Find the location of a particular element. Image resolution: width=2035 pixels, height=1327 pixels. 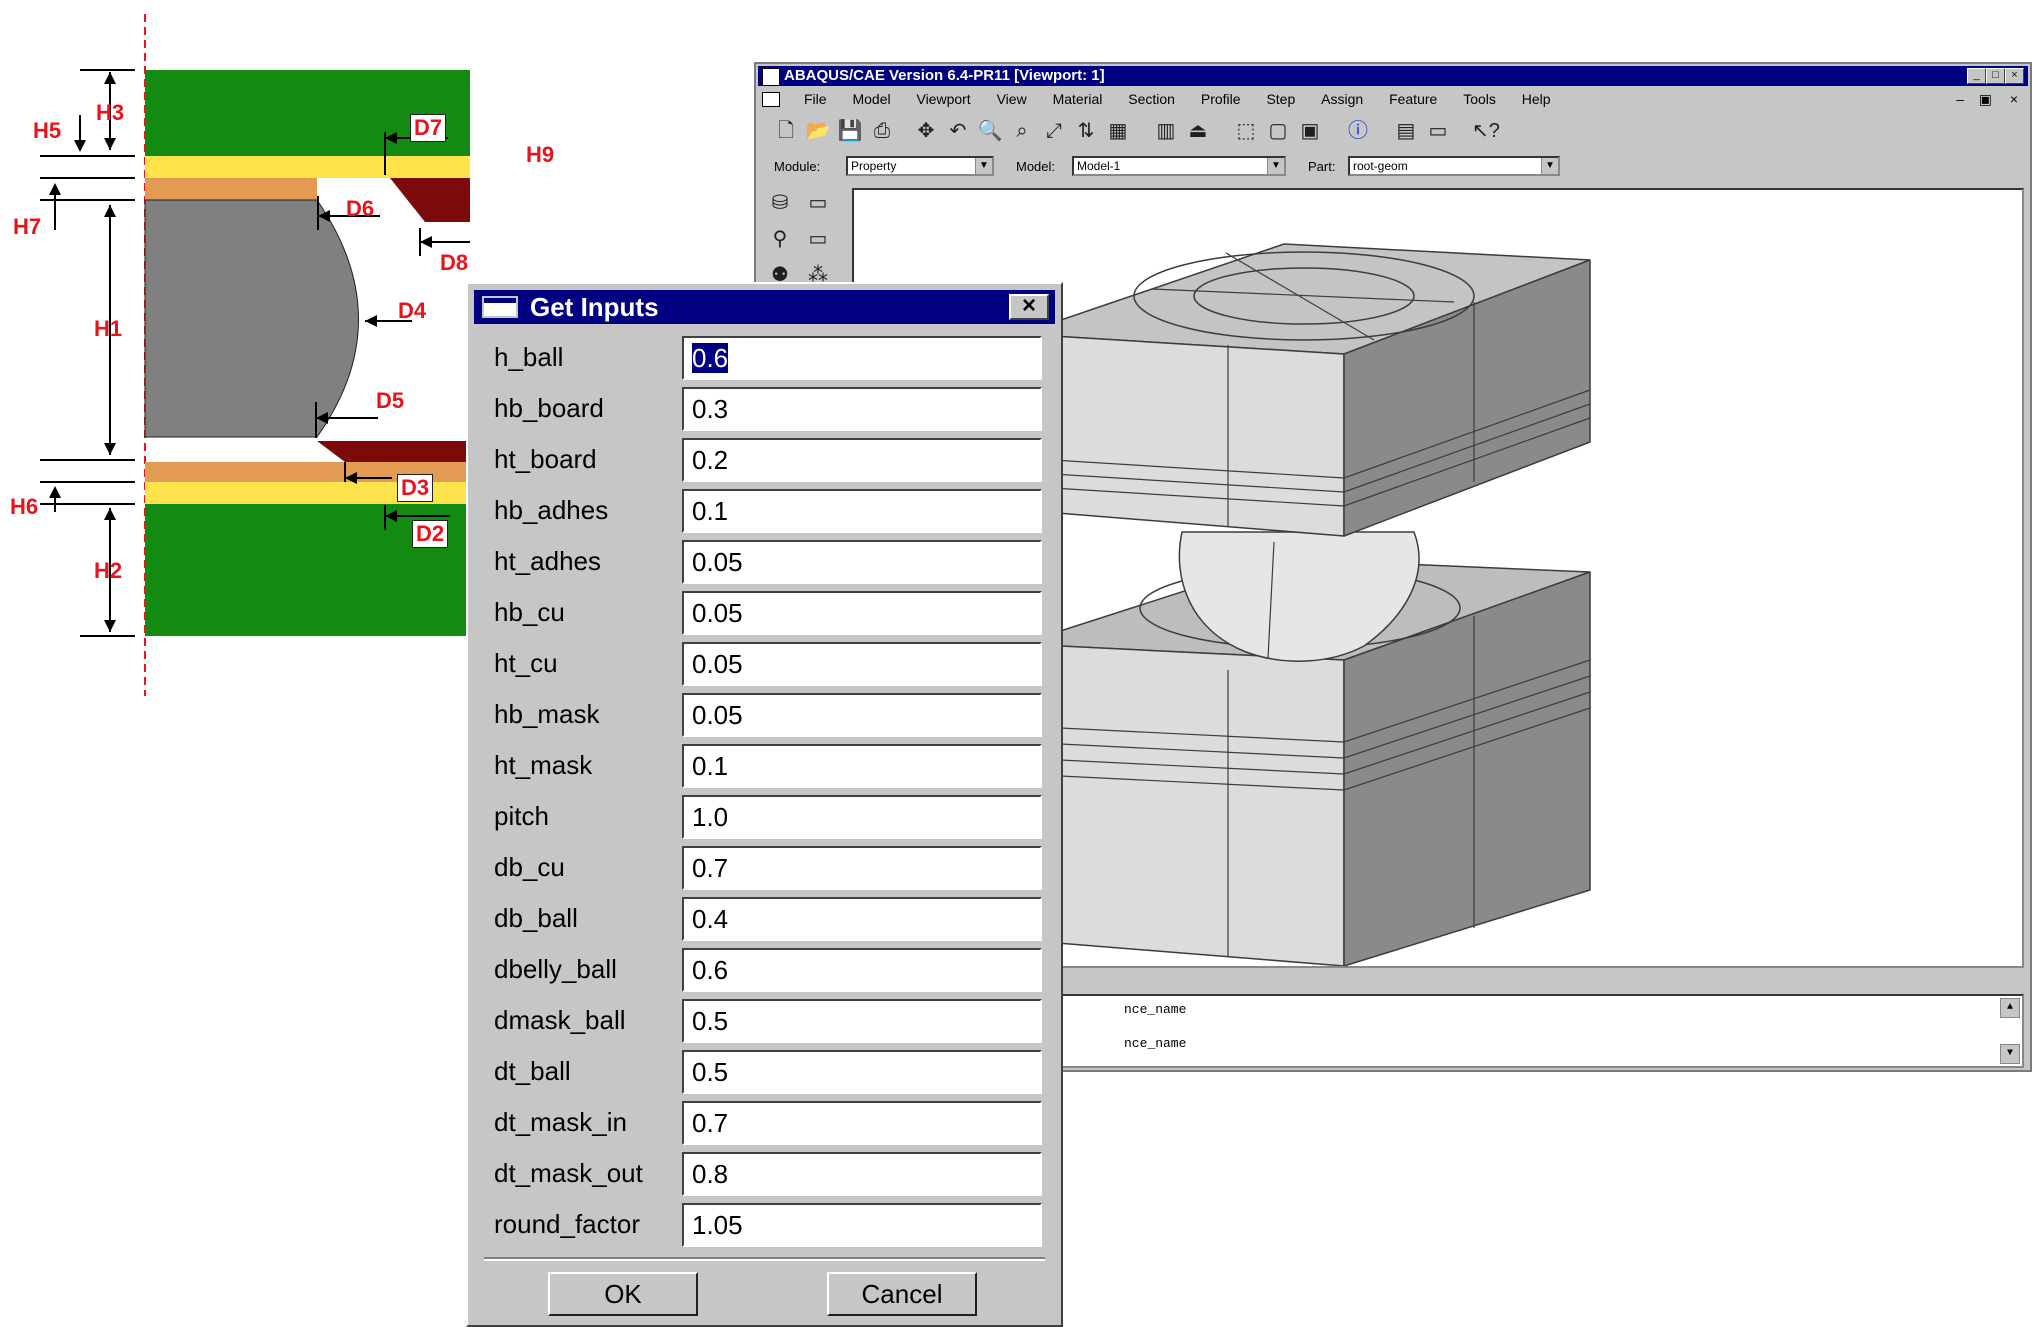

field-row: hb_board 0.3 is located at coordinates (764, 408).